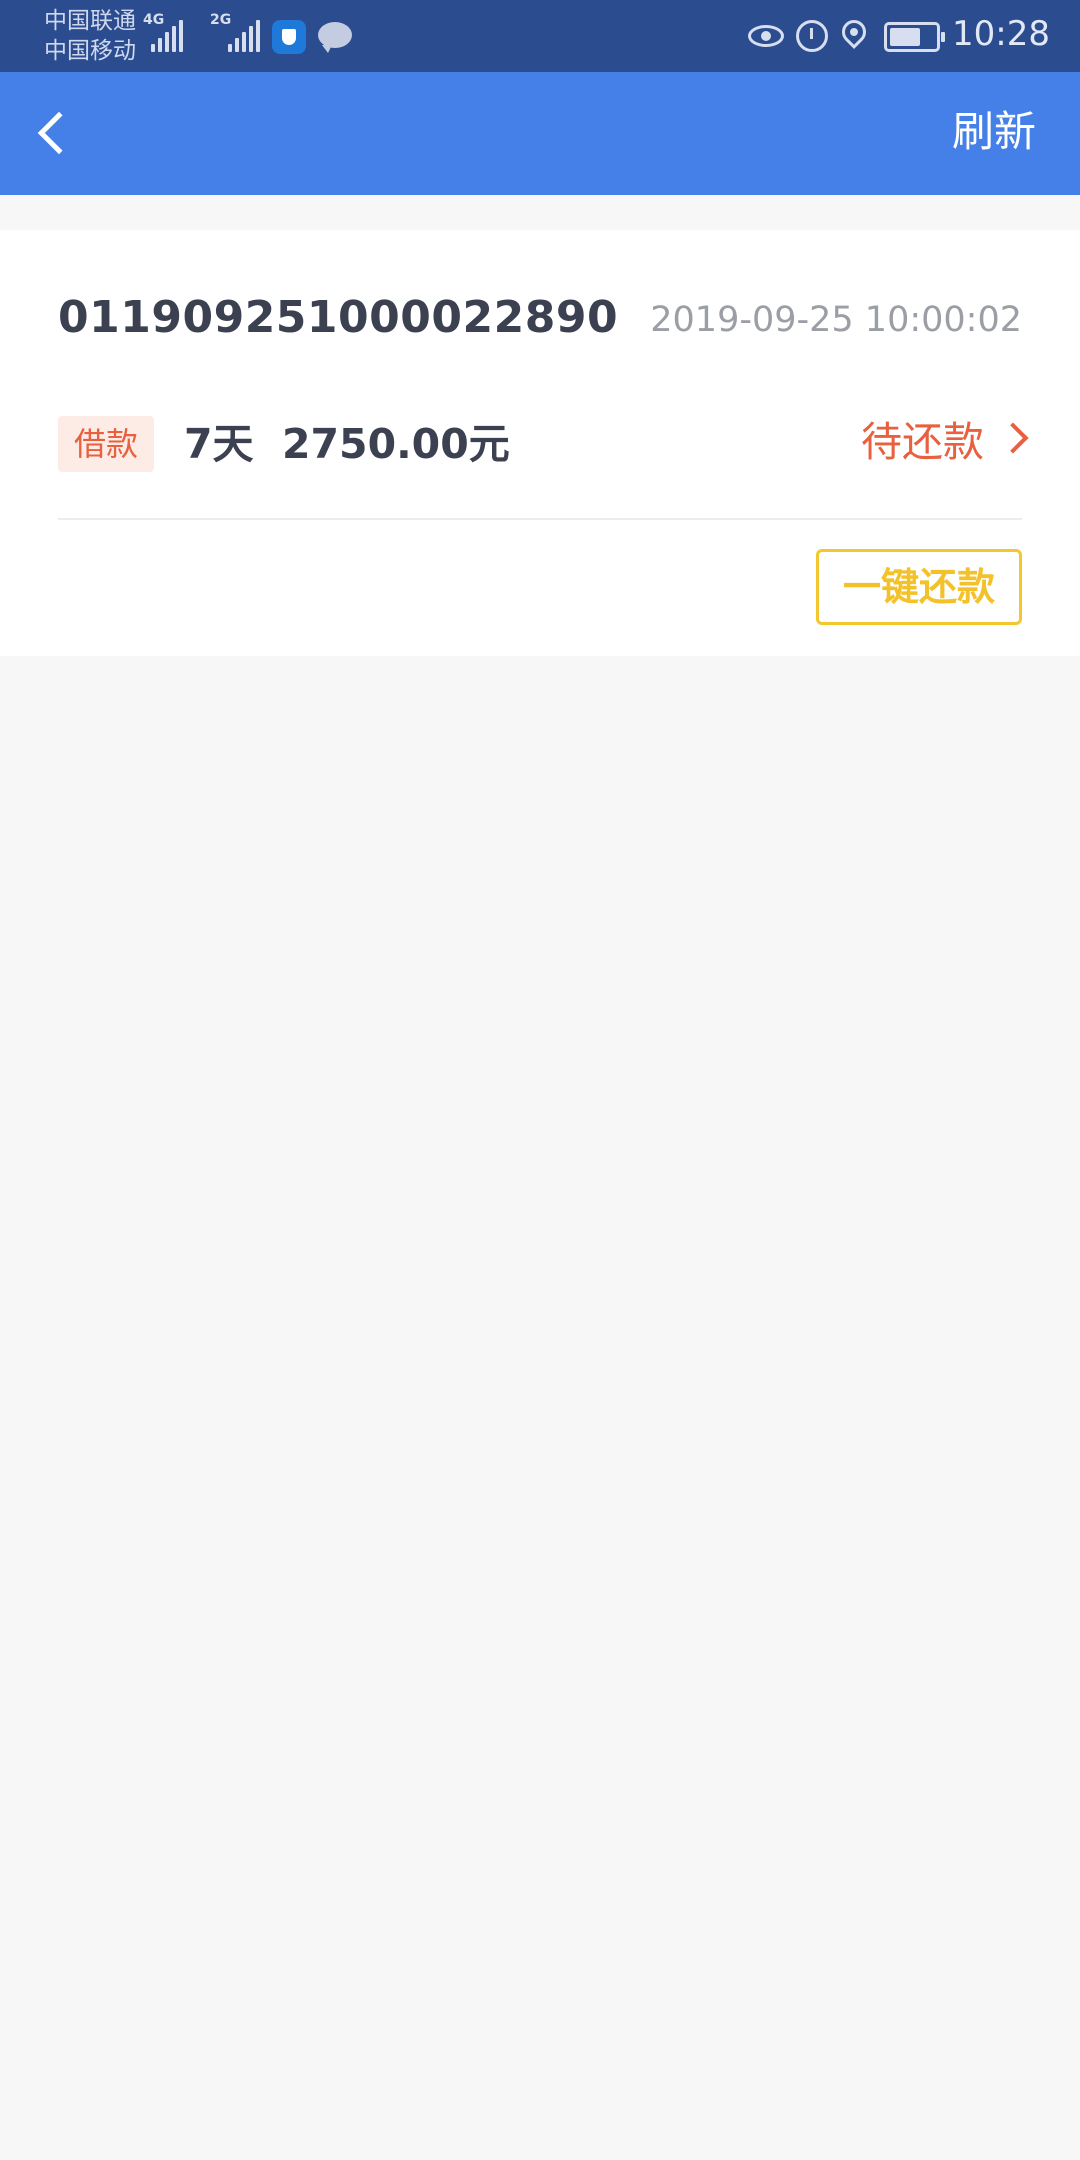  What do you see at coordinates (106, 444) in the screenshot?
I see `loan-type-badge: 借款` at bounding box center [106, 444].